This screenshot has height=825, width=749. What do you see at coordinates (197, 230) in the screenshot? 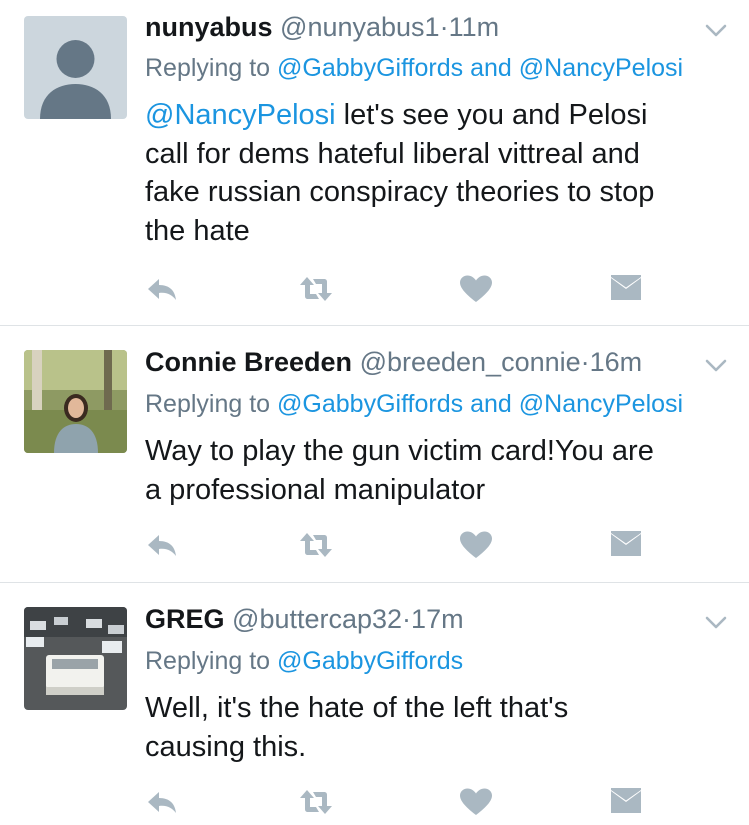
I see `tweet-text-line: the hate` at bounding box center [197, 230].